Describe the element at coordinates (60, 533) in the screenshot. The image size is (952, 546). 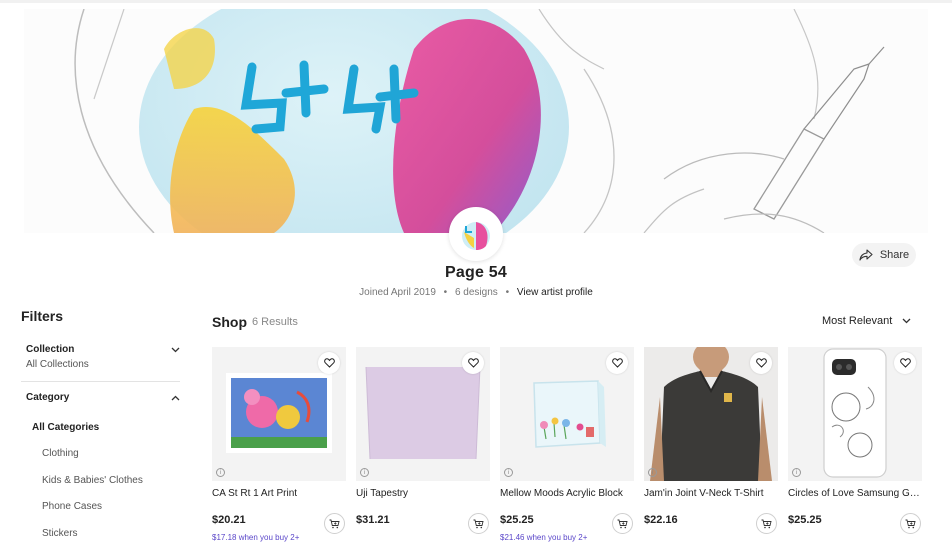
I see `category-item-stickers: Stickers` at that location.